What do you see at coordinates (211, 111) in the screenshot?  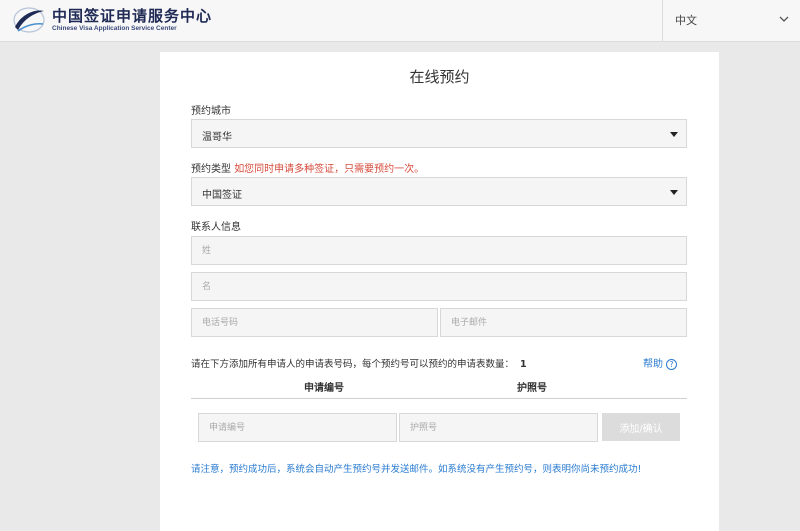 I see `city-label: 预约城市` at bounding box center [211, 111].